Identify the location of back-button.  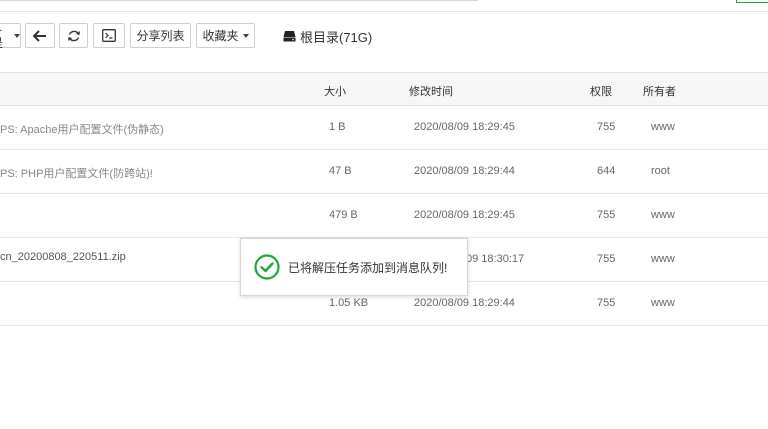
(40, 35).